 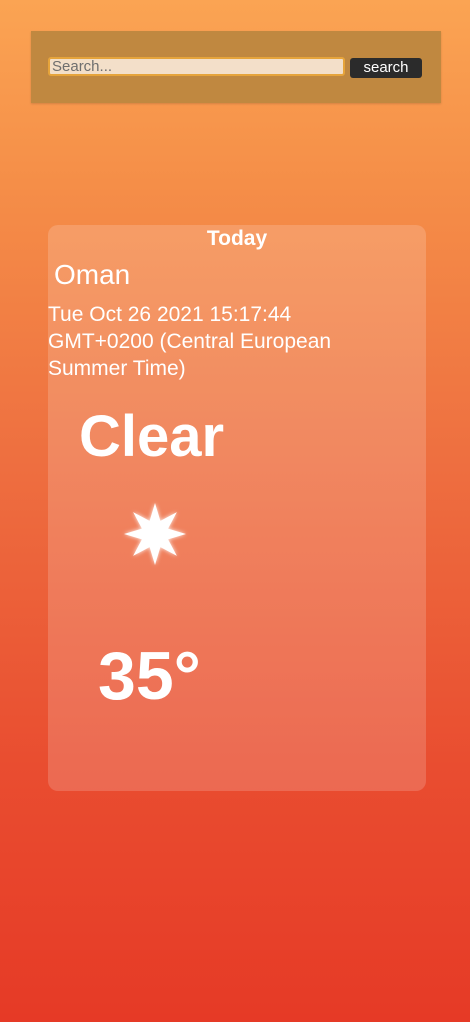 What do you see at coordinates (92, 274) in the screenshot?
I see `city-name: Oman` at bounding box center [92, 274].